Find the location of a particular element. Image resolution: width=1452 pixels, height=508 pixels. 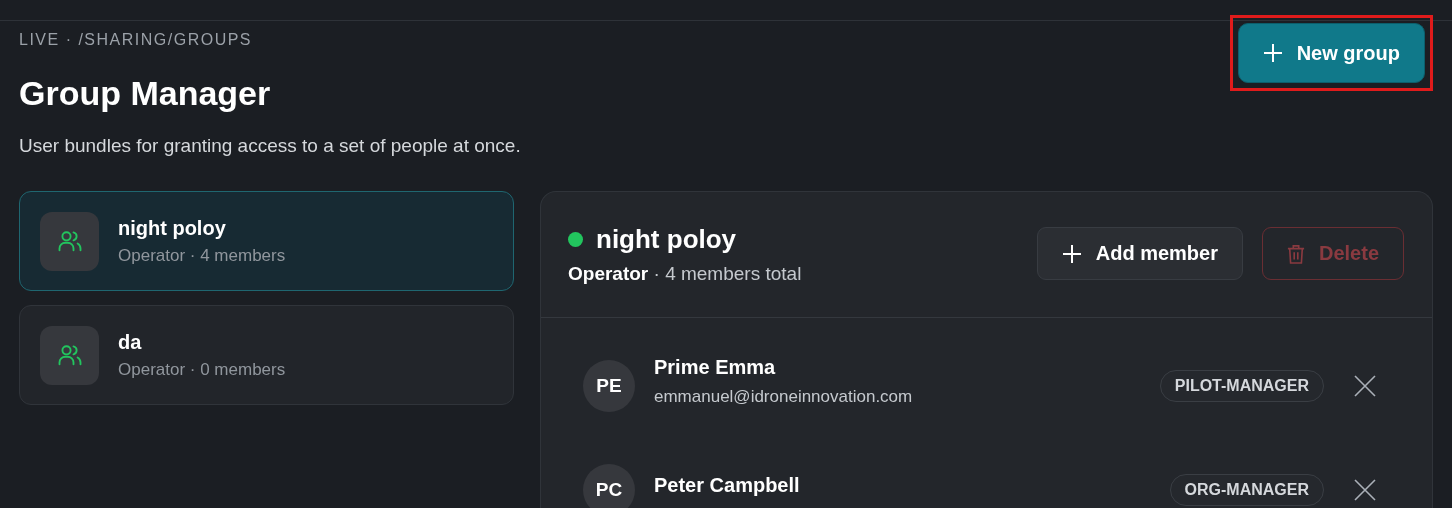

group-meta: Operator · 4 members is located at coordinates (202, 255).